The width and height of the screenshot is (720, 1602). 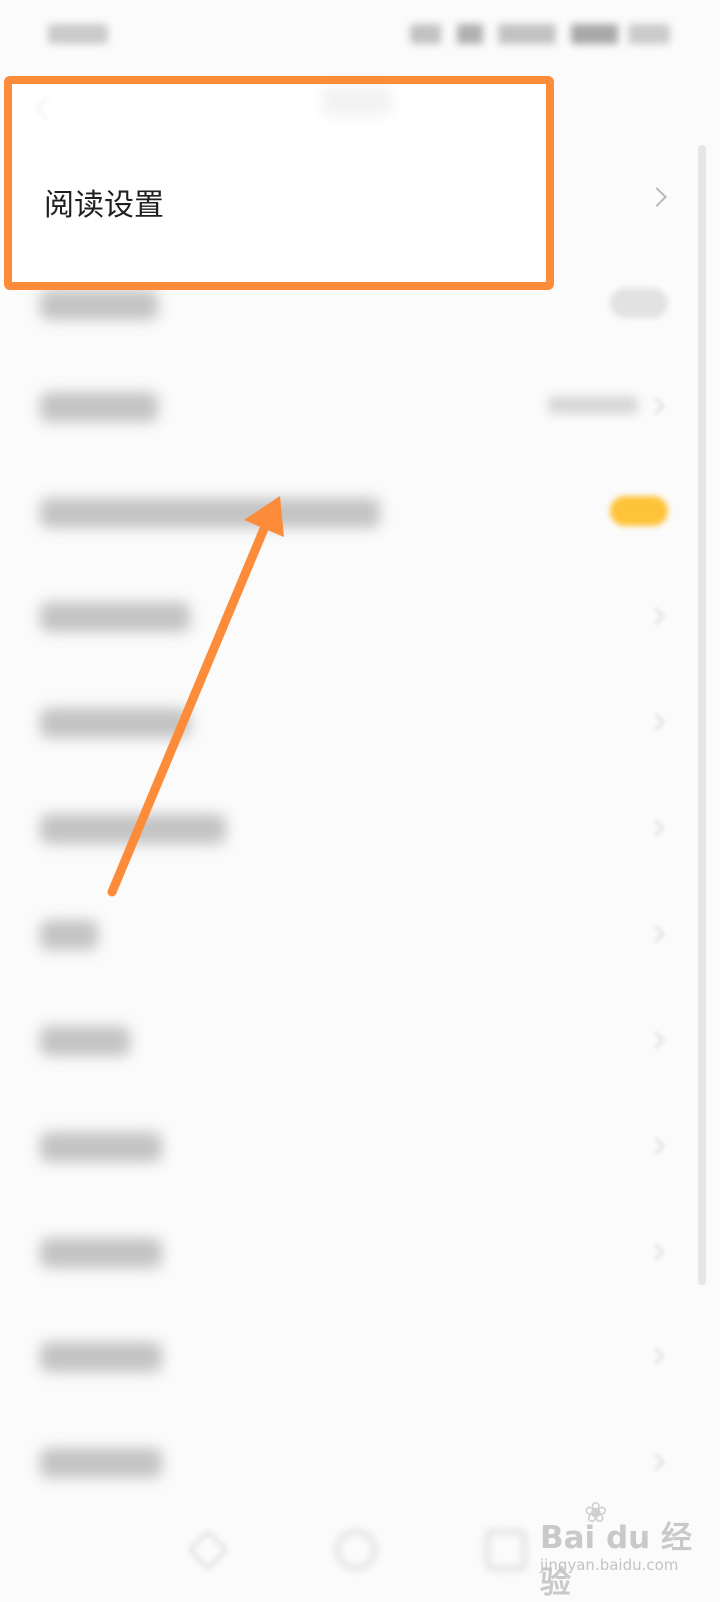 What do you see at coordinates (620, 1547) in the screenshot?
I see `watermark: ❀ Bai du 经验 jingyan.baidu.com` at bounding box center [620, 1547].